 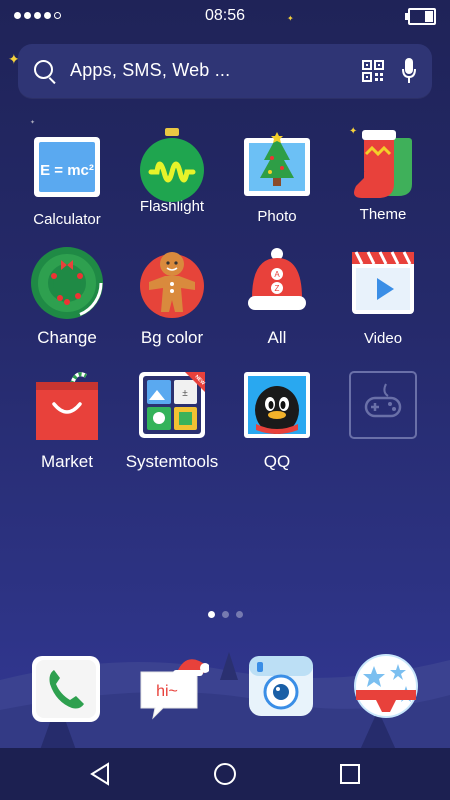 I want to click on app-video: Video, so click(x=383, y=296).